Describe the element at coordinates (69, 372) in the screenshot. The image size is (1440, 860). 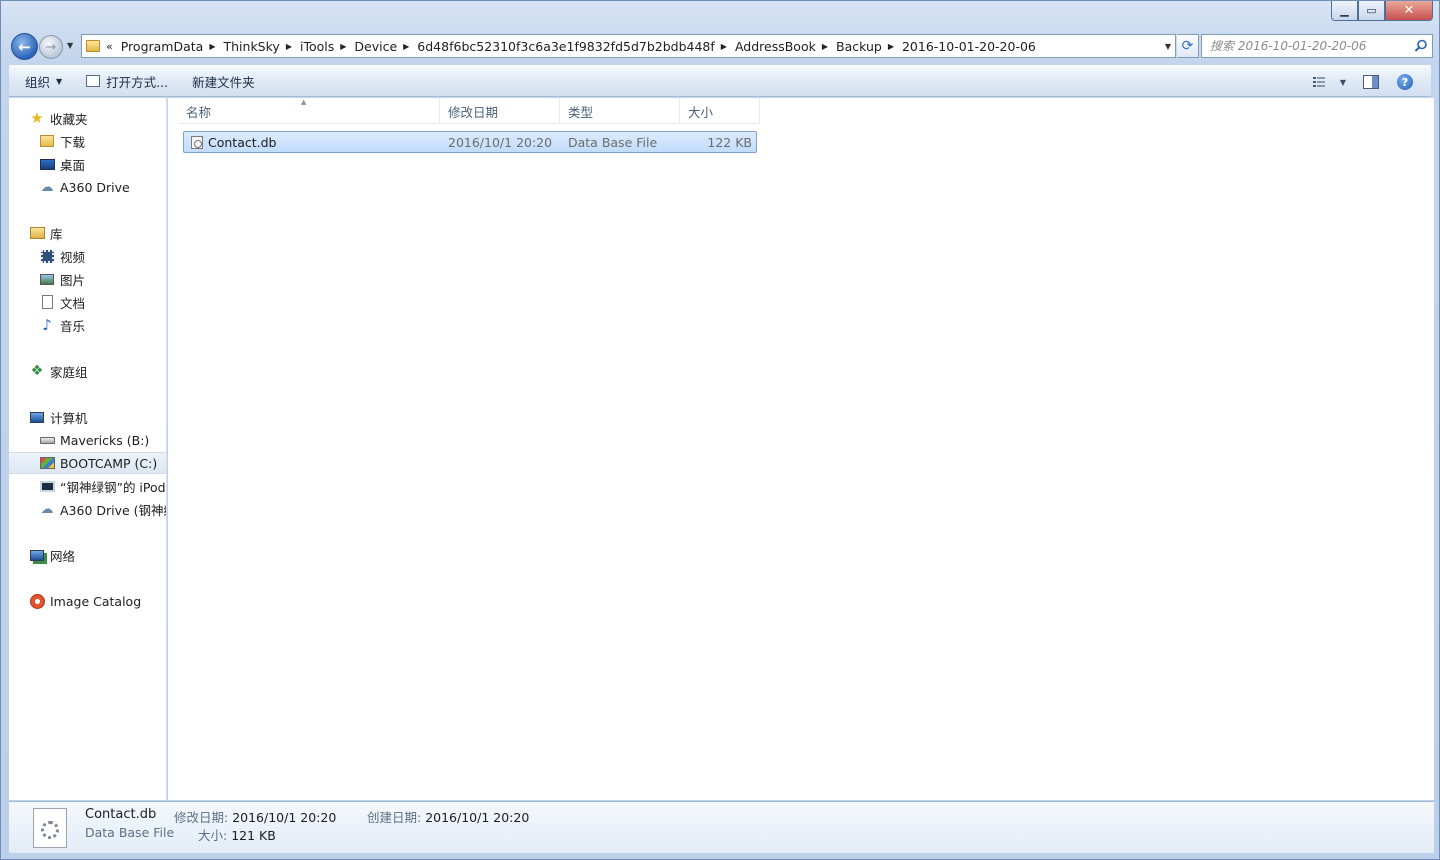
I see `nav-label: 家庭组` at that location.